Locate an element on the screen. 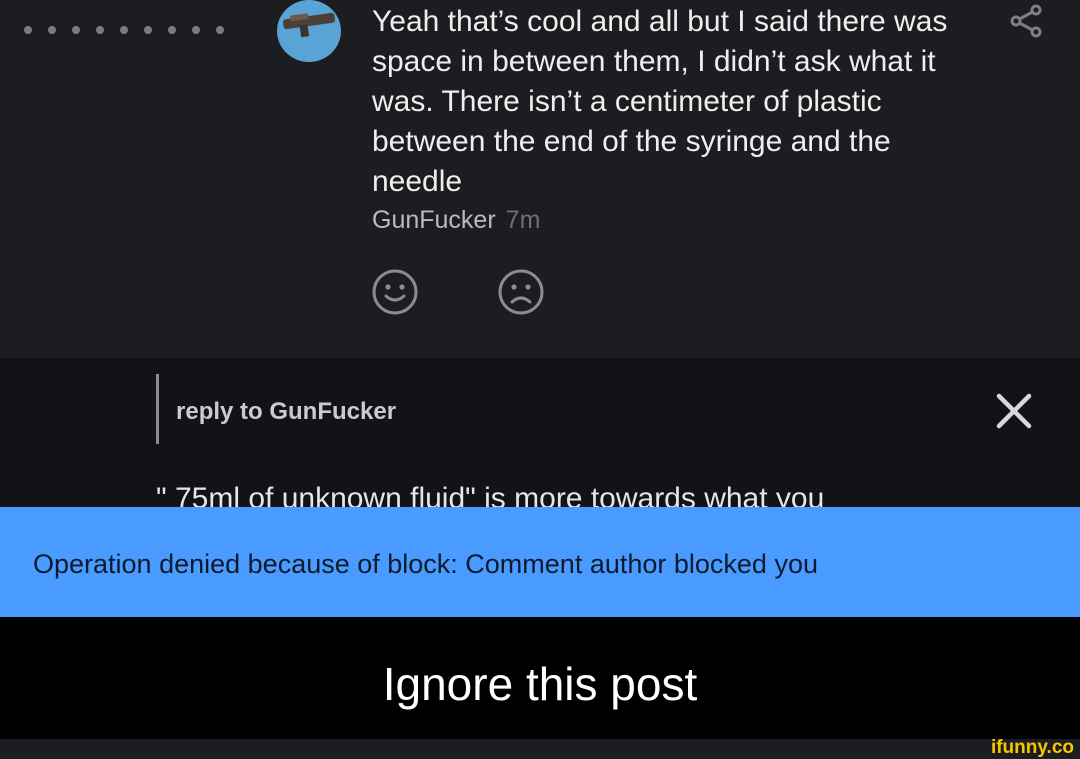 This screenshot has width=1080, height=759. share-icon is located at coordinates (1027, 23).